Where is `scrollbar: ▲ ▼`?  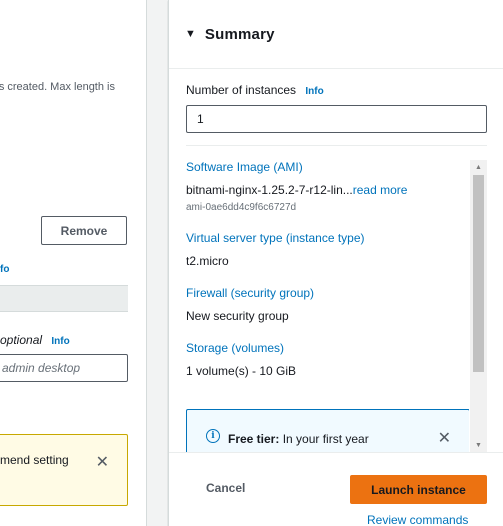
scrollbar: ▲ ▼ is located at coordinates (478, 306).